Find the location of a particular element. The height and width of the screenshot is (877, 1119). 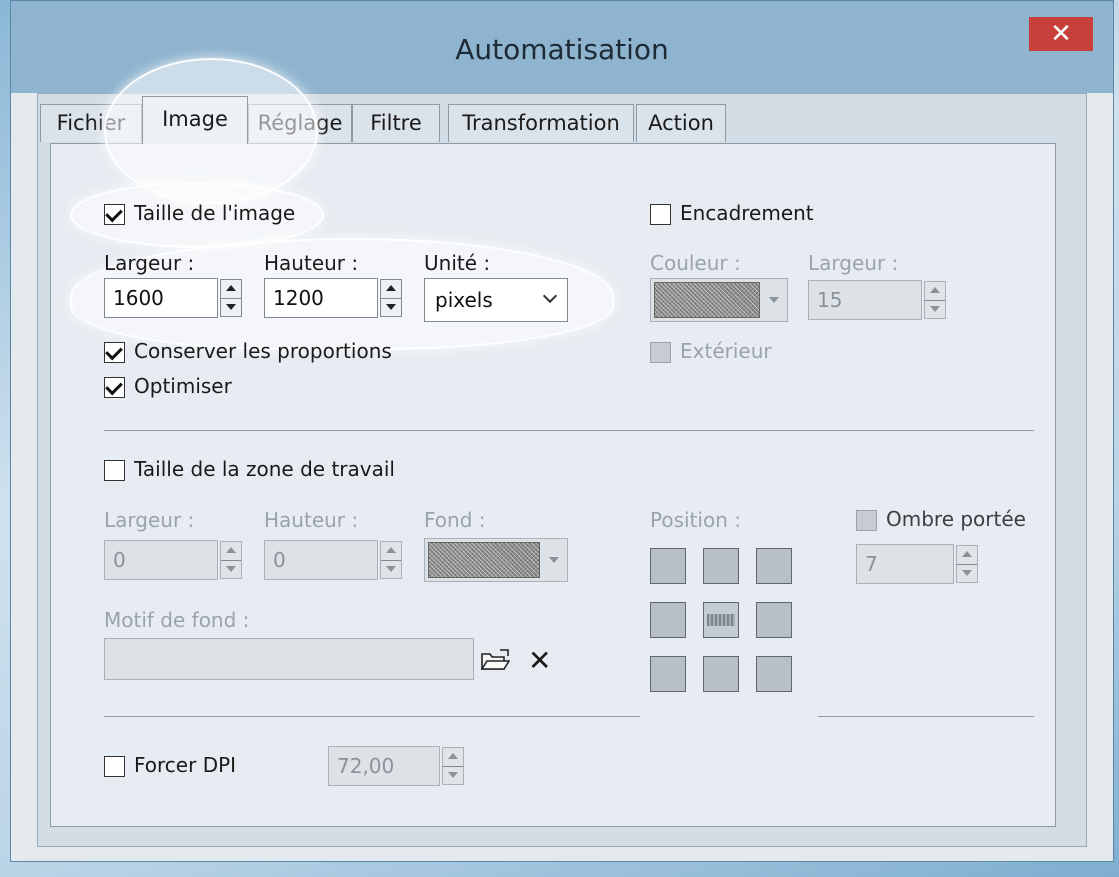

canvas-width-spin is located at coordinates (231, 560).